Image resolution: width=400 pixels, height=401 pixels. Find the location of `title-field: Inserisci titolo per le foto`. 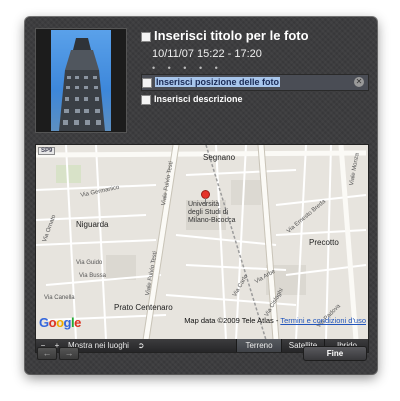

title-field: Inserisci titolo per le foto is located at coordinates (225, 35).